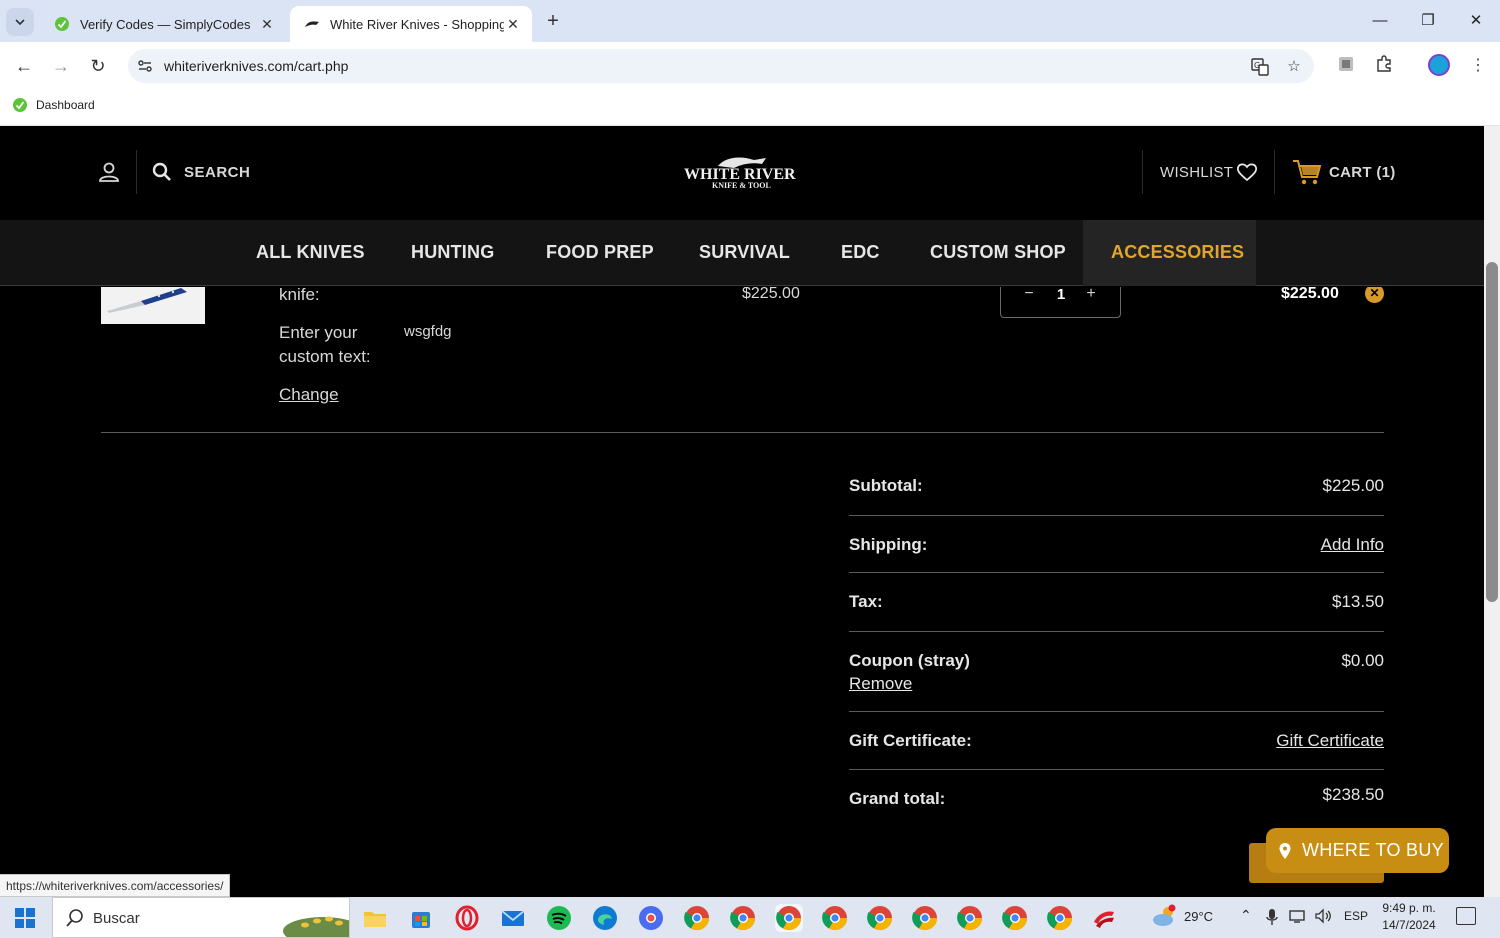  What do you see at coordinates (1196, 172) in the screenshot?
I see `wishlist-link: WISHLIST` at bounding box center [1196, 172].